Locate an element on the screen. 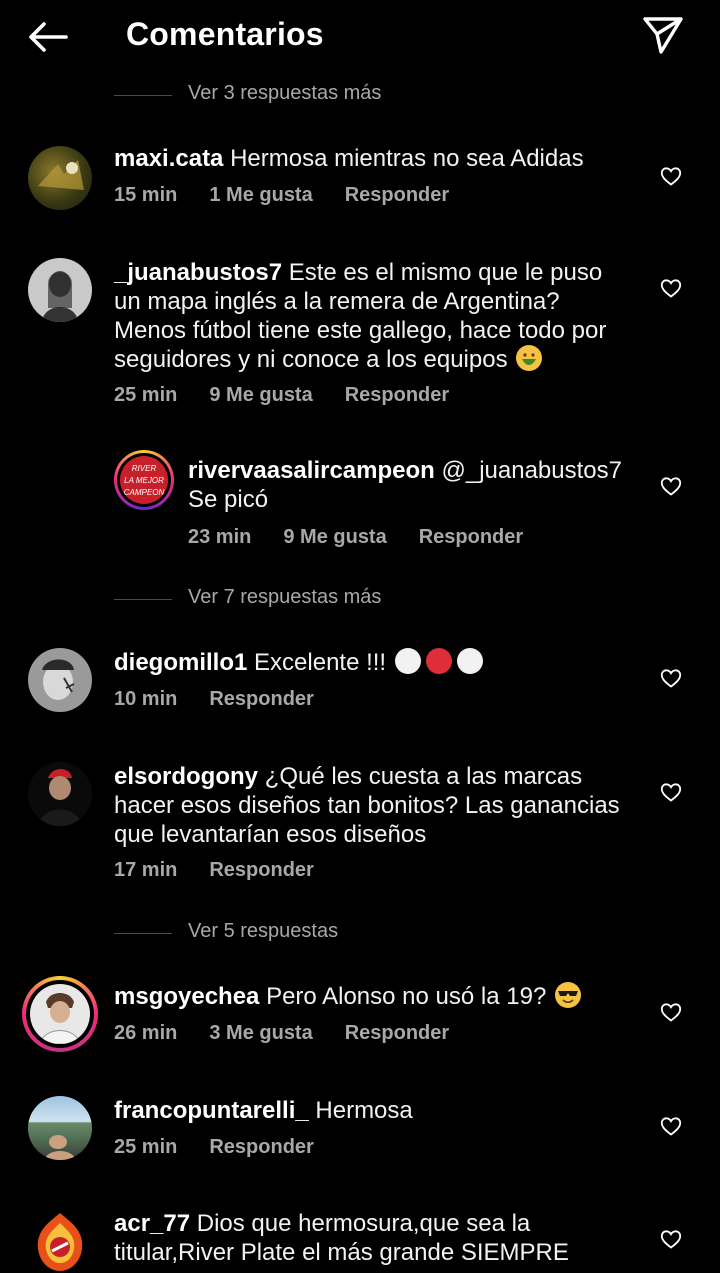 The height and width of the screenshot is (1273, 720). comment-username: rivervaasalircampeon is located at coordinates (311, 470).